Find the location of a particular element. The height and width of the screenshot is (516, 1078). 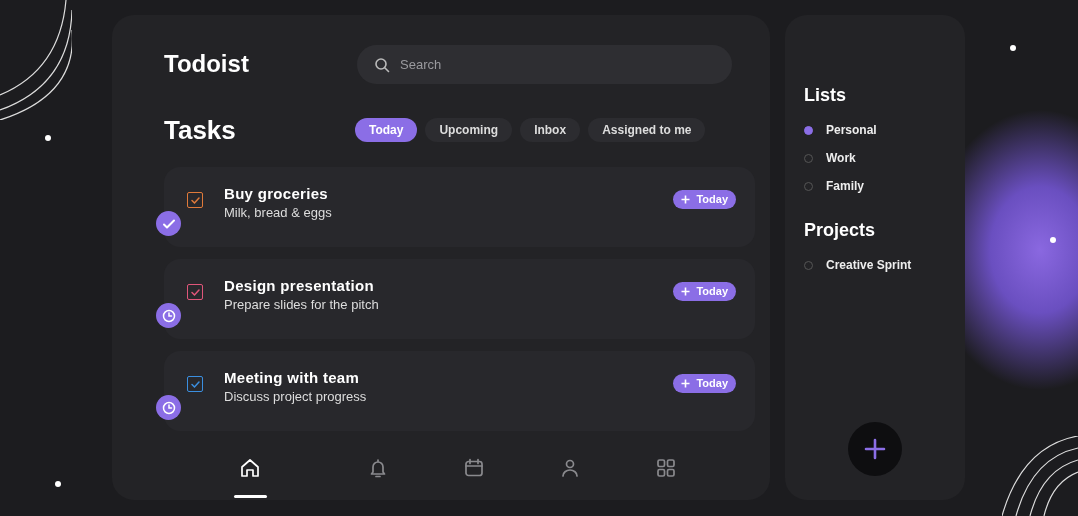

list-item: Family is located at coordinates (884, 186).